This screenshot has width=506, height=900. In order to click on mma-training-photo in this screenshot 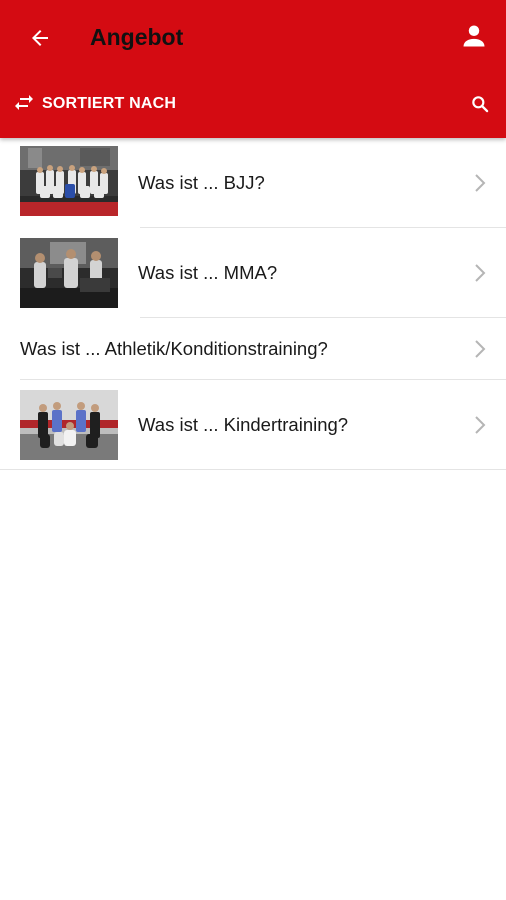, I will do `click(69, 273)`.